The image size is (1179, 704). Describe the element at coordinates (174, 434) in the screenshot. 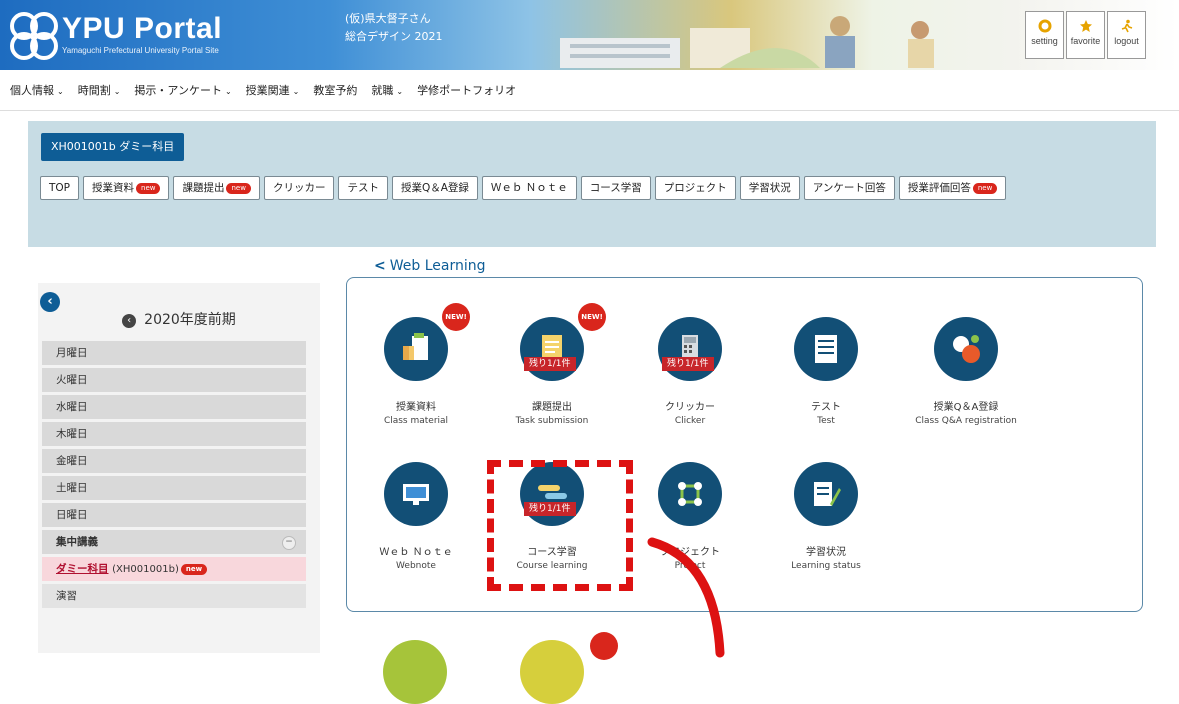

I see `day-item-thursday: 木曜日` at that location.